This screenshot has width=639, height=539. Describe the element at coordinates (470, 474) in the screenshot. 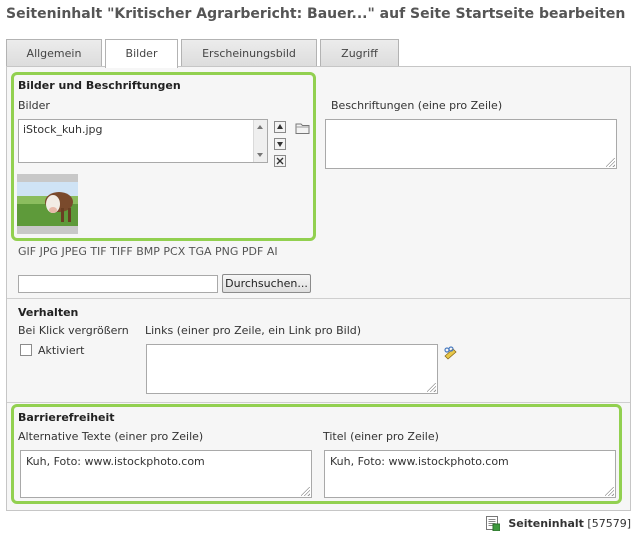

I see `title-textarea: Kuh, Foto: www.istockphoto.com` at that location.